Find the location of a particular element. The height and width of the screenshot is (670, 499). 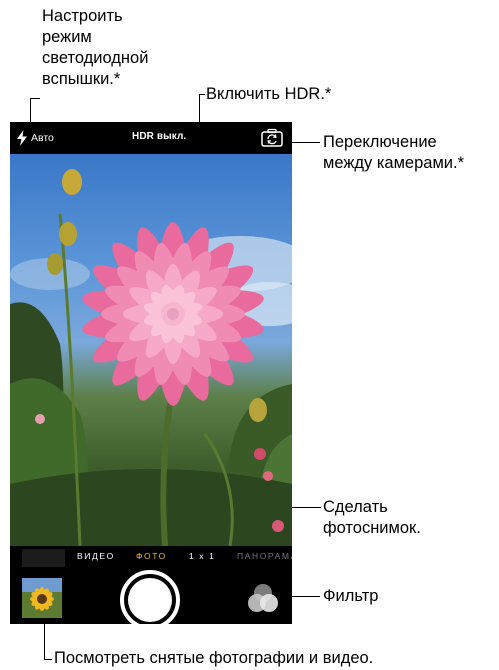

flash-button: Авто is located at coordinates (35, 138).